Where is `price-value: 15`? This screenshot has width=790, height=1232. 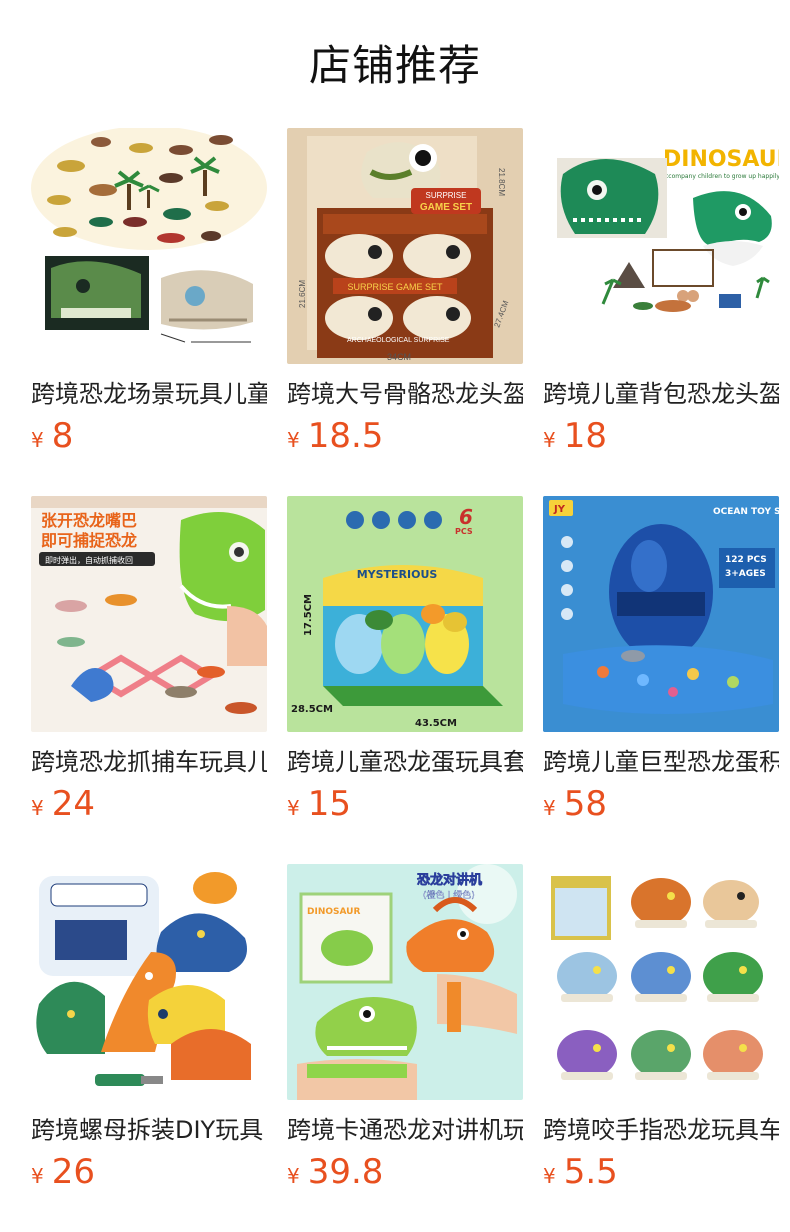 price-value: 15 is located at coordinates (329, 804).